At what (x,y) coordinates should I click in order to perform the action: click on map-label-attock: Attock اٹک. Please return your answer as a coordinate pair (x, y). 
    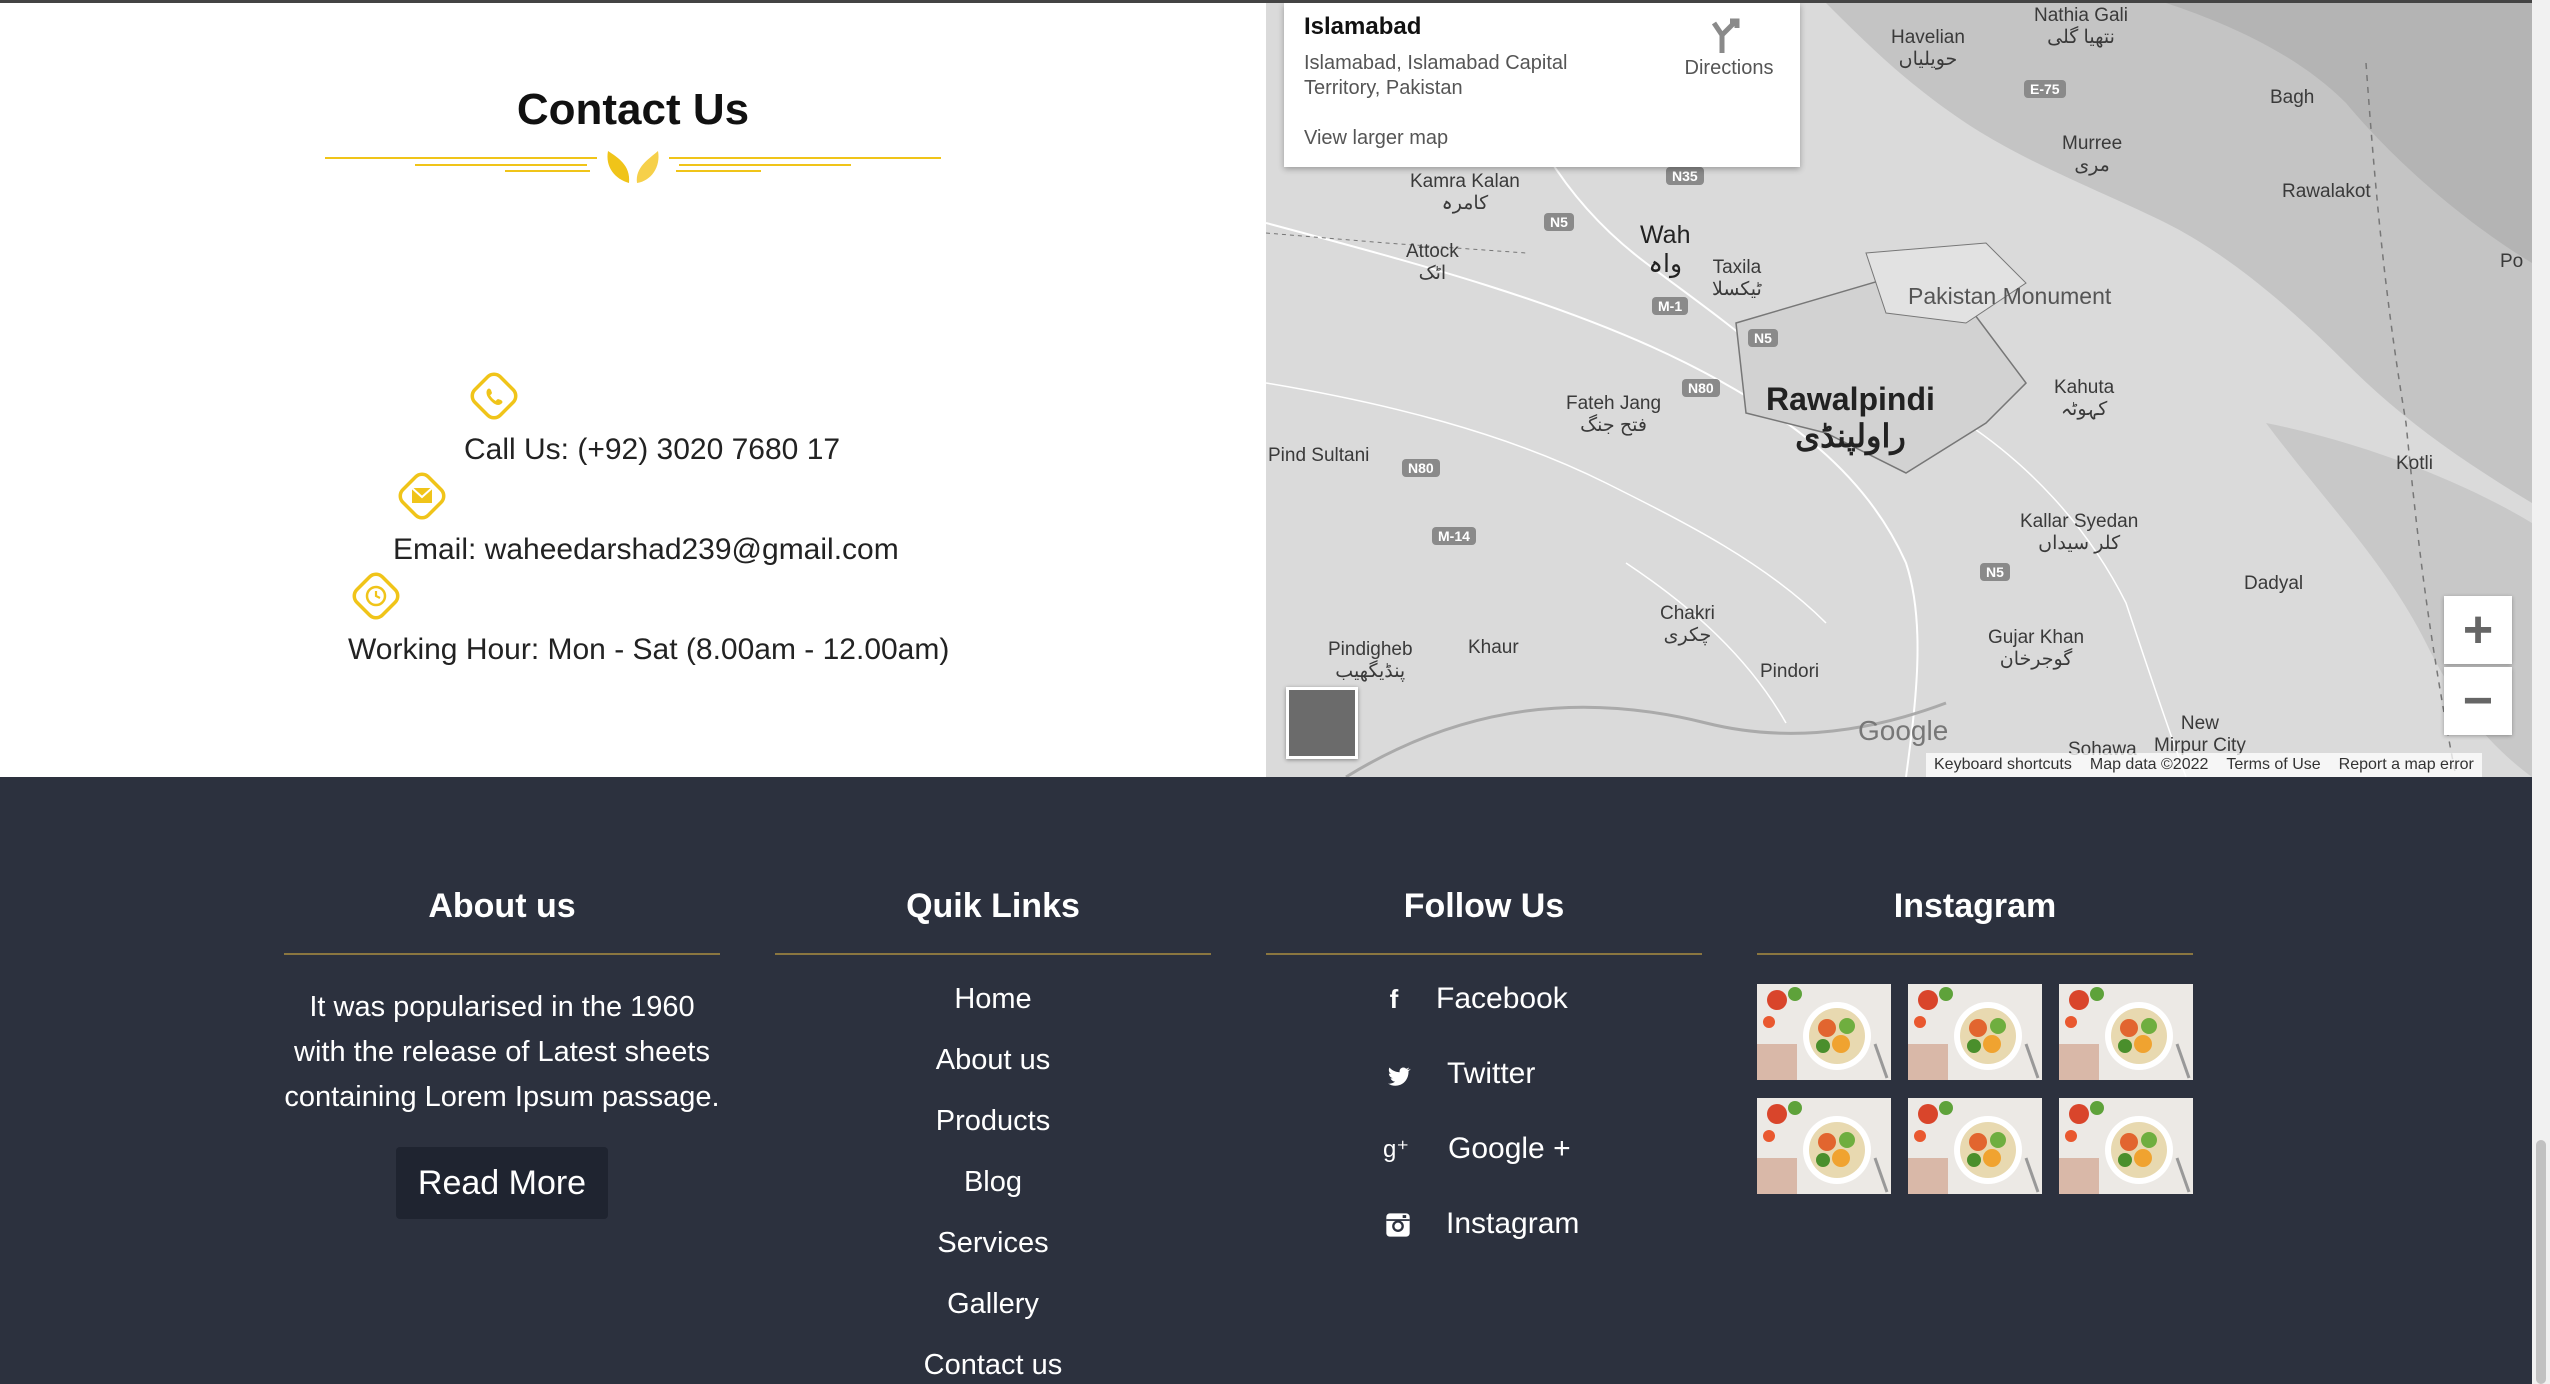
    Looking at the image, I should click on (1432, 262).